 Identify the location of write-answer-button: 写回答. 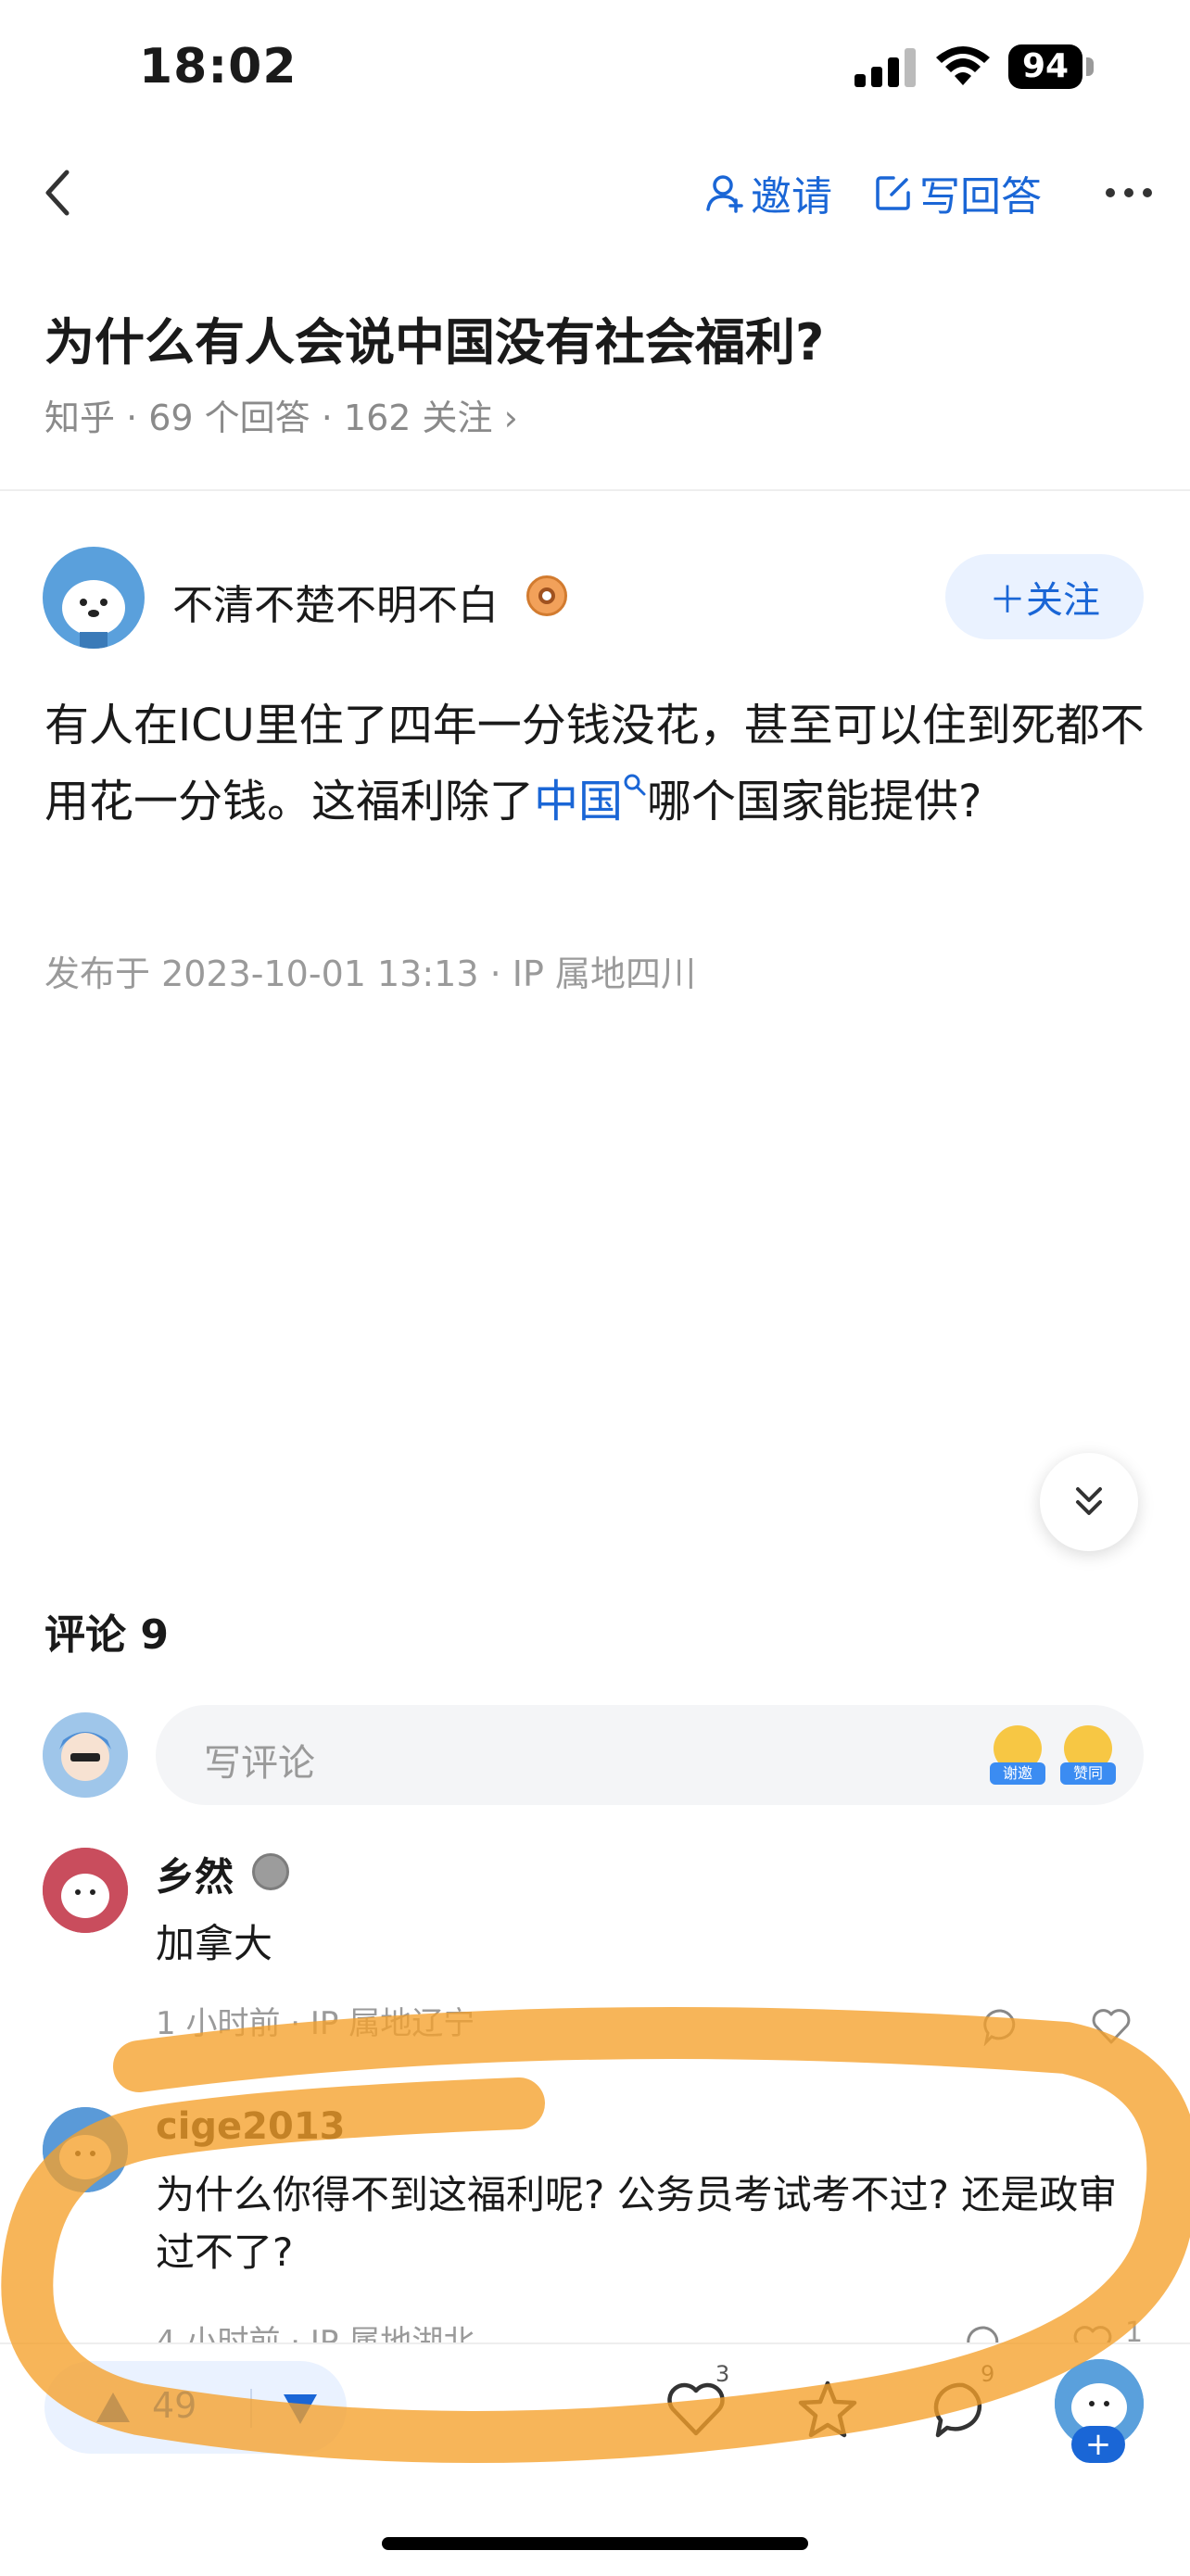
(957, 192).